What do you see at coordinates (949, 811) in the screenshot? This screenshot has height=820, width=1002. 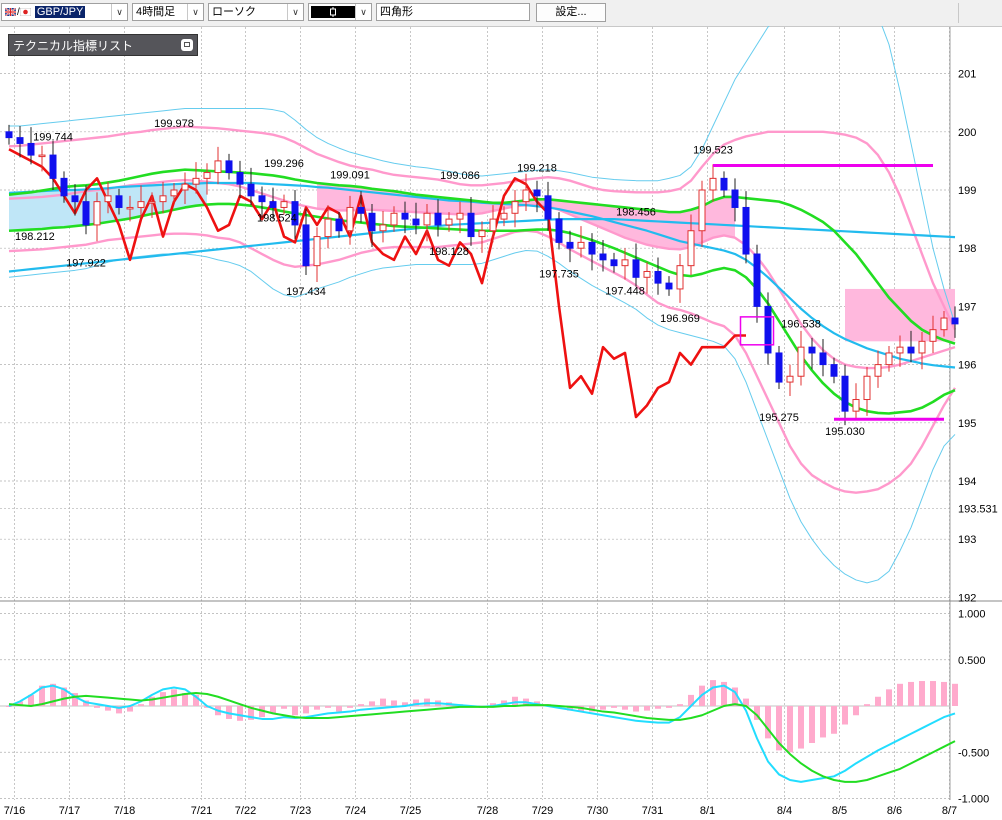 I see `date-tick-label: 8/7` at bounding box center [949, 811].